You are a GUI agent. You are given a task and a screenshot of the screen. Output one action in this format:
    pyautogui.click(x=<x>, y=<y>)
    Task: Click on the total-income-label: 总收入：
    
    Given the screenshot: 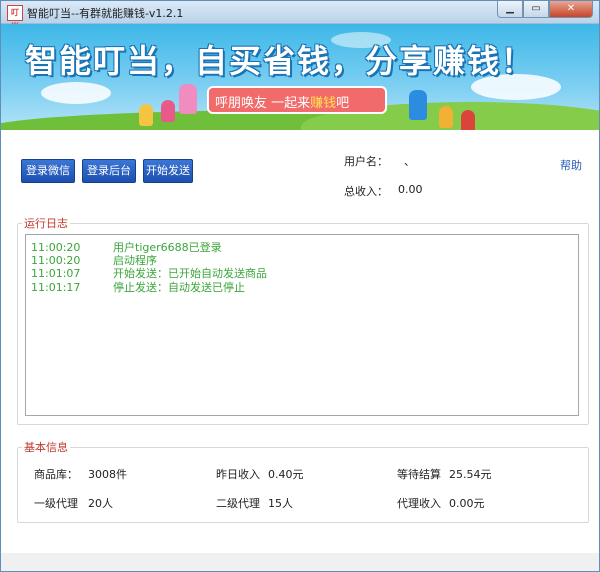 What is the action you would take?
    pyautogui.click(x=366, y=191)
    